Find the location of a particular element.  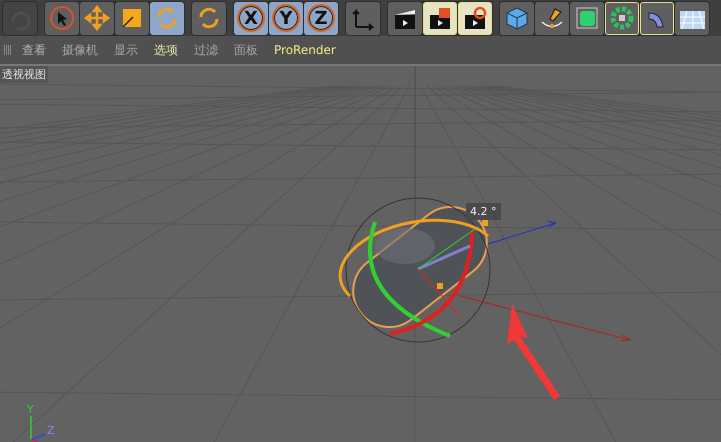

cloner-button is located at coordinates (622, 18).